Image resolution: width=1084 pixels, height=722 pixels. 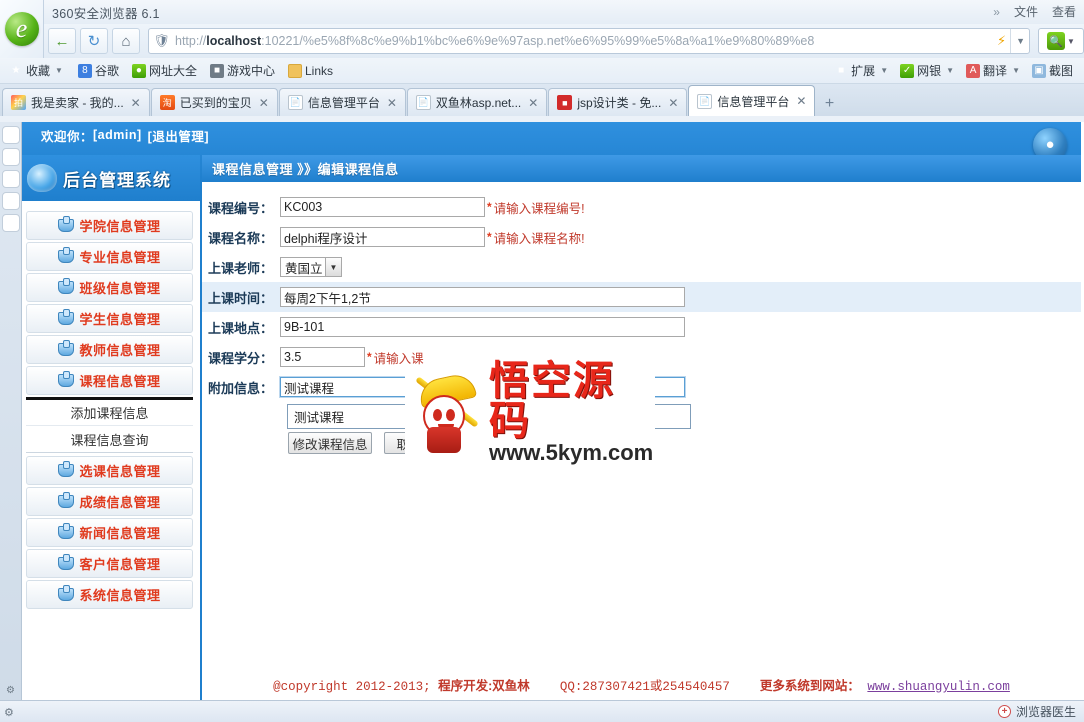 I want to click on search-button: 🔍 ▼, so click(x=1061, y=41).